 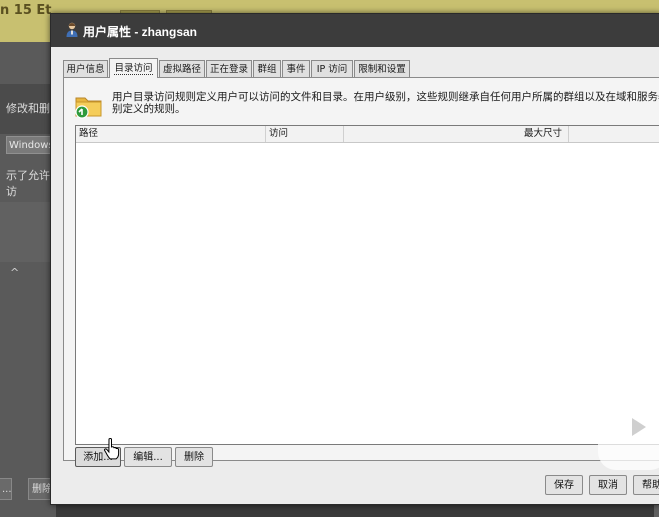 What do you see at coordinates (229, 68) in the screenshot?
I see `tab-logged-in: 正在登录` at bounding box center [229, 68].